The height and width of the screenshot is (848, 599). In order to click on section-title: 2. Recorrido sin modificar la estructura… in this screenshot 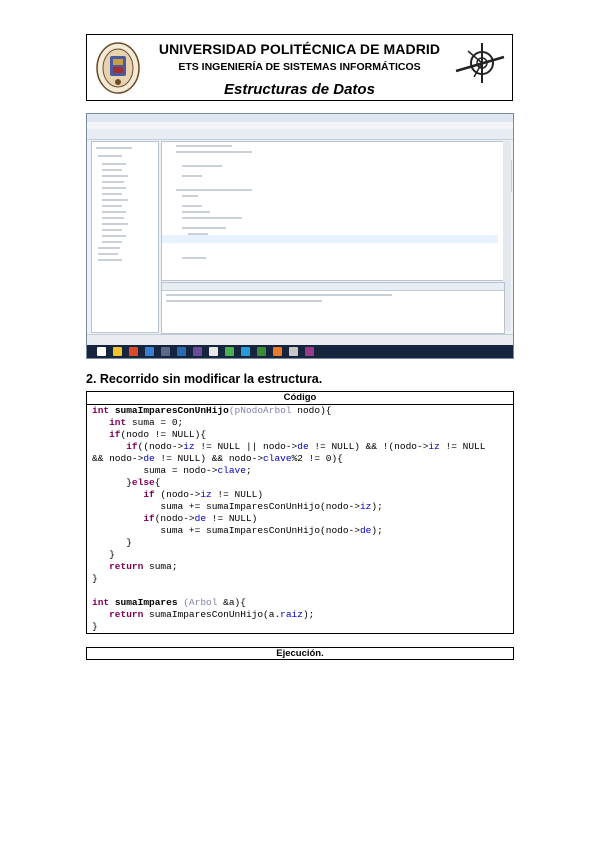, I will do `click(204, 379)`.